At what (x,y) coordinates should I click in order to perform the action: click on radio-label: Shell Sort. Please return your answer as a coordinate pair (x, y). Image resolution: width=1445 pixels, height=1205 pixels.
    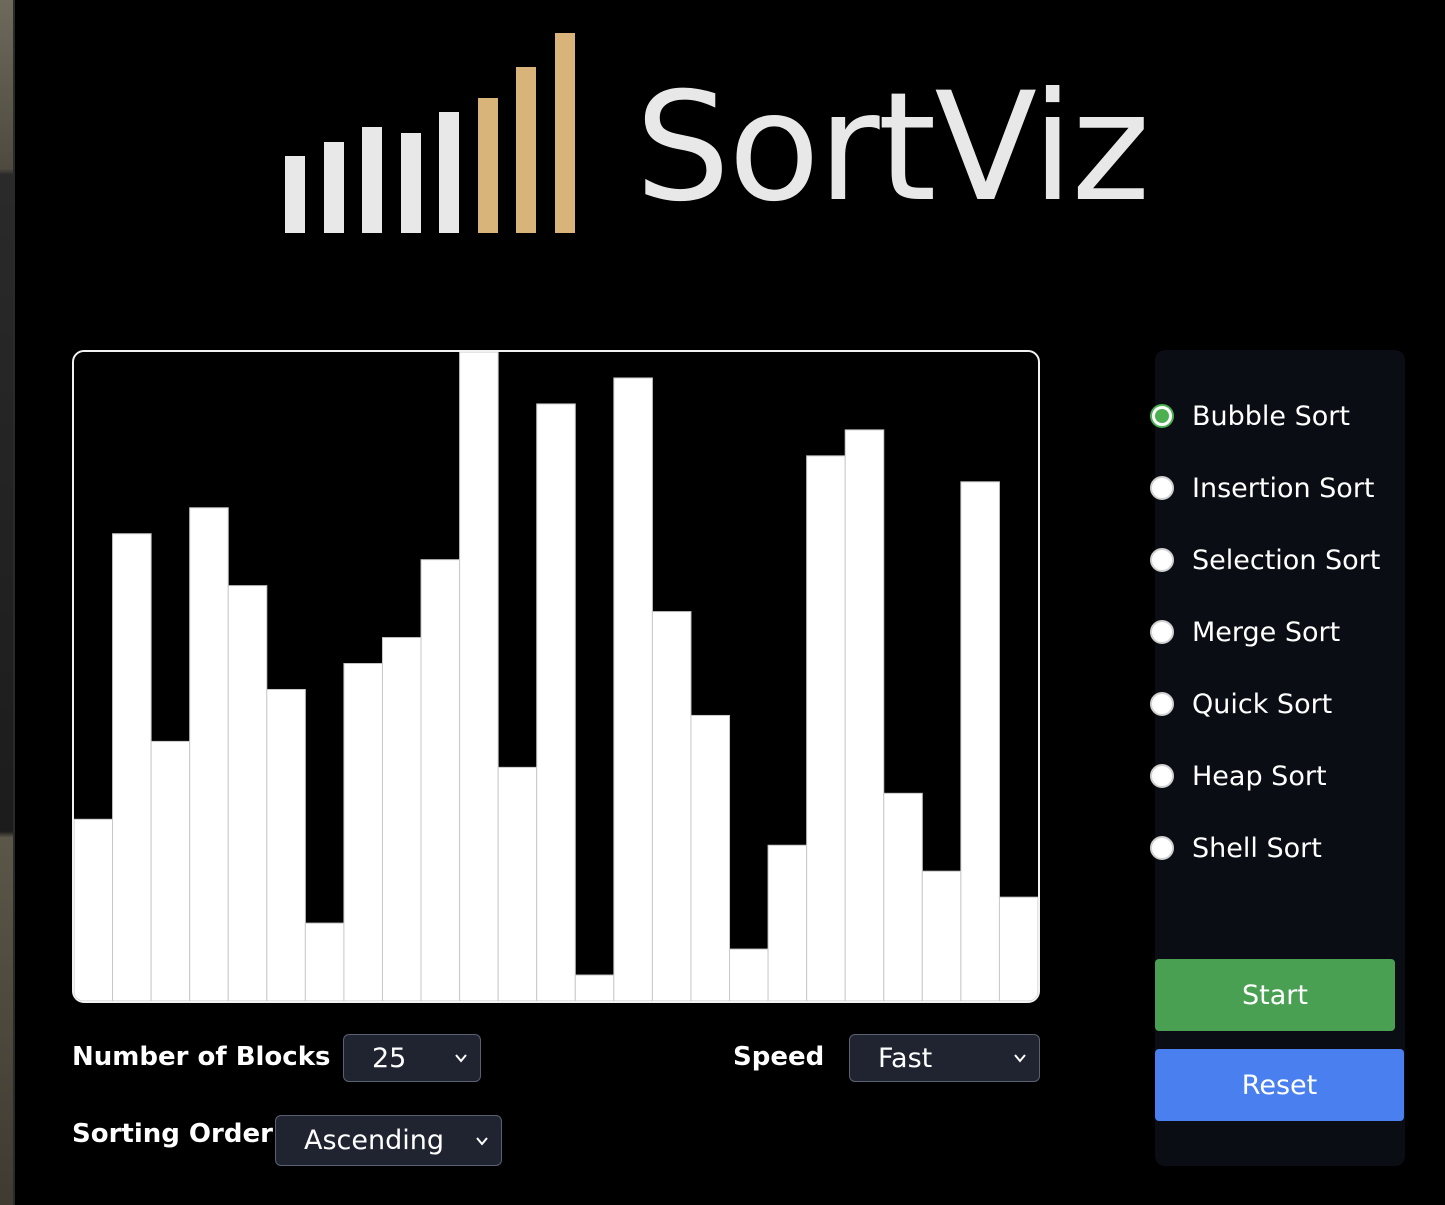
    Looking at the image, I should click on (1257, 848).